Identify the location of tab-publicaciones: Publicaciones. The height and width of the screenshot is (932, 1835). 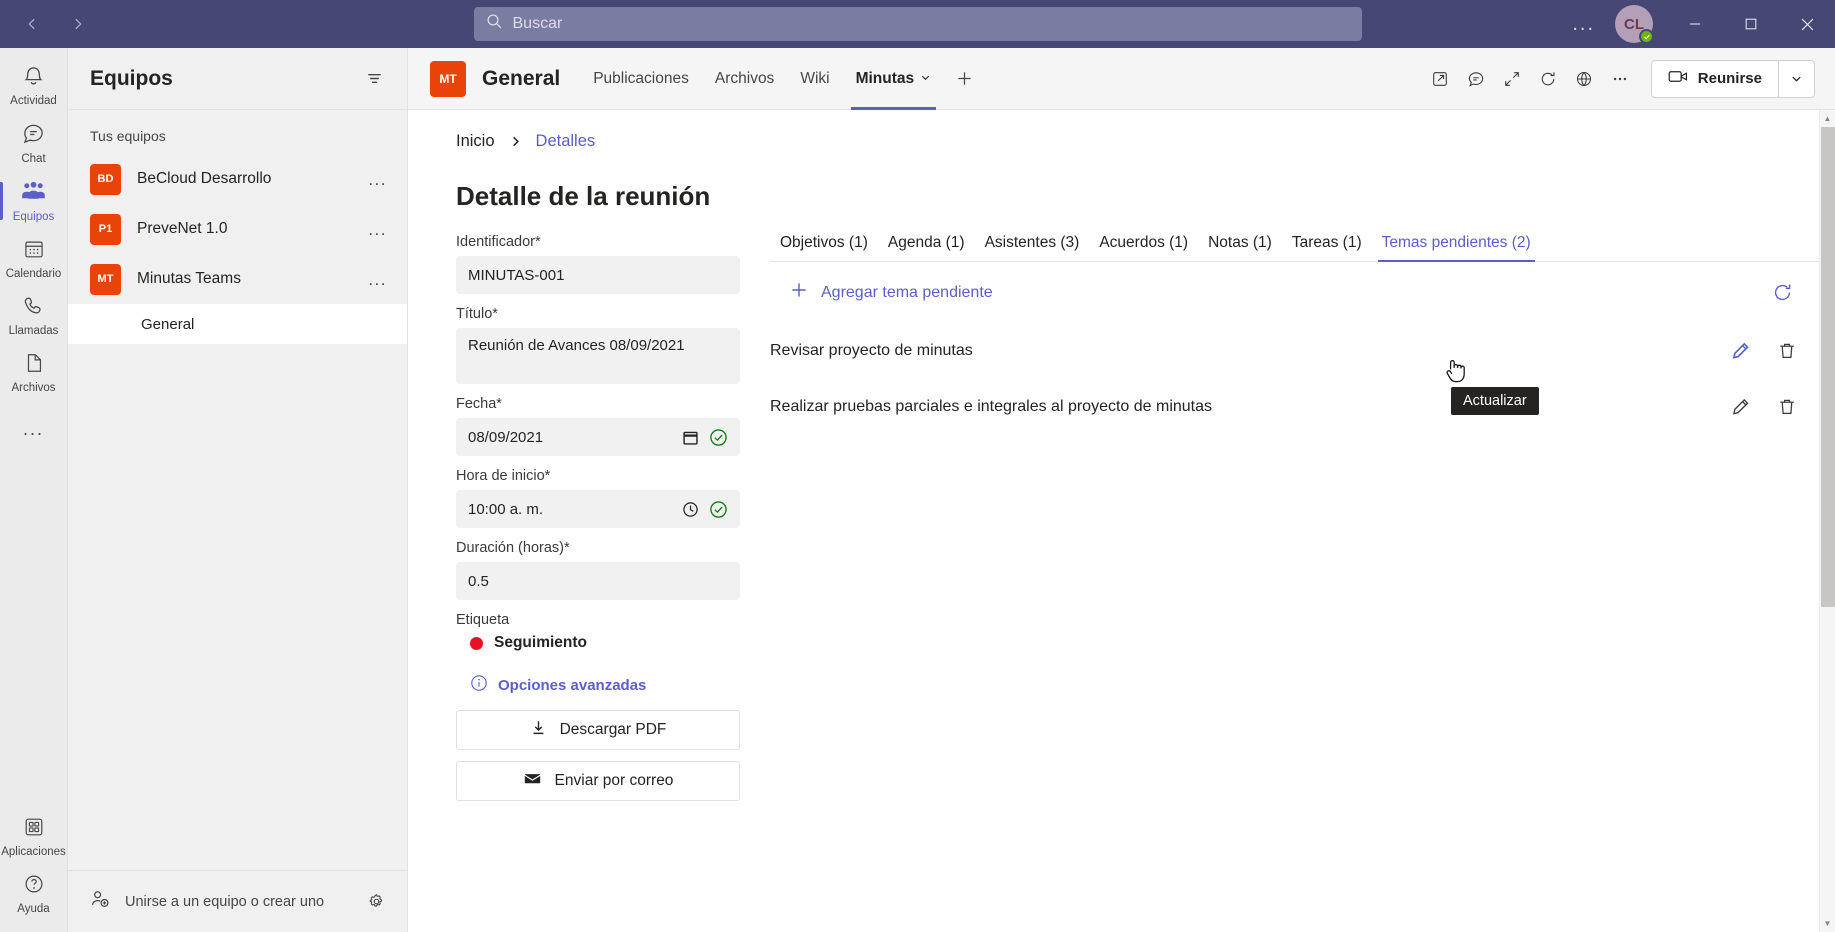
(641, 79).